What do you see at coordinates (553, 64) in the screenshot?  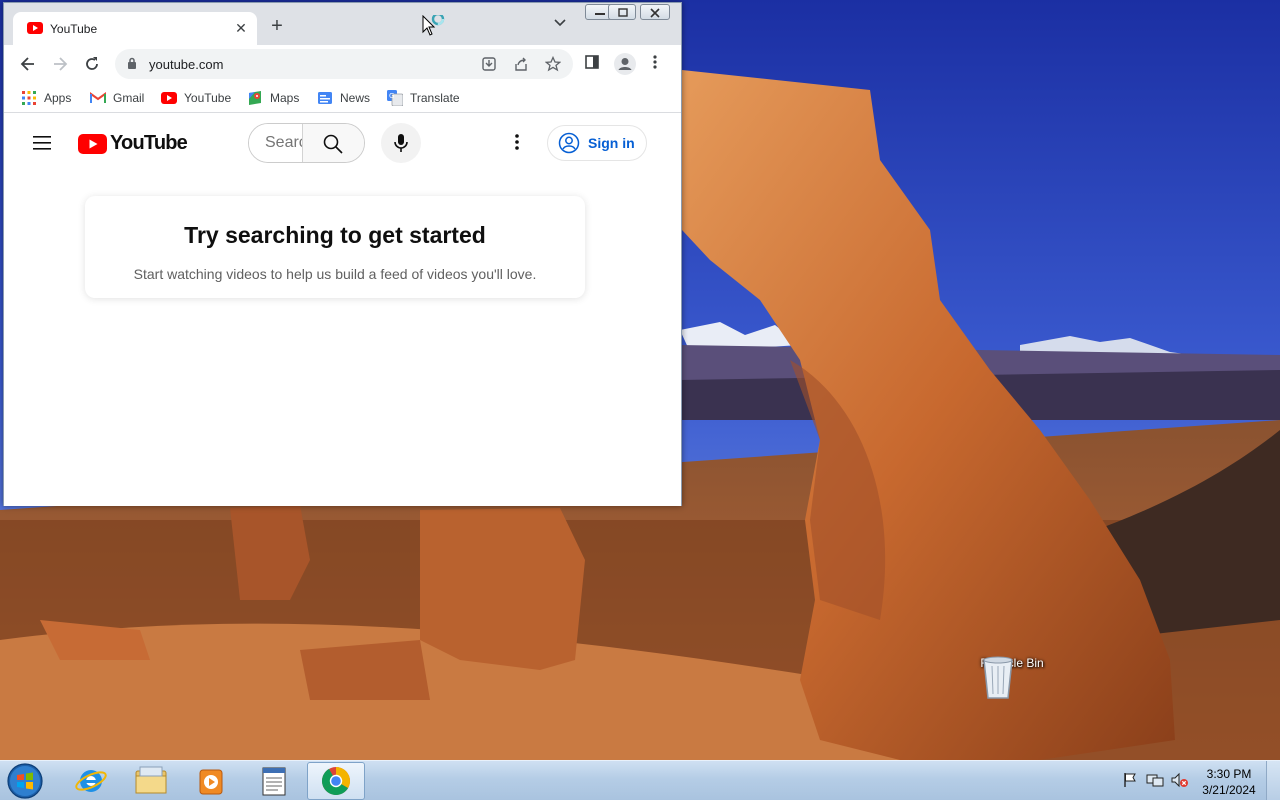 I see `bookmark-star-icon` at bounding box center [553, 64].